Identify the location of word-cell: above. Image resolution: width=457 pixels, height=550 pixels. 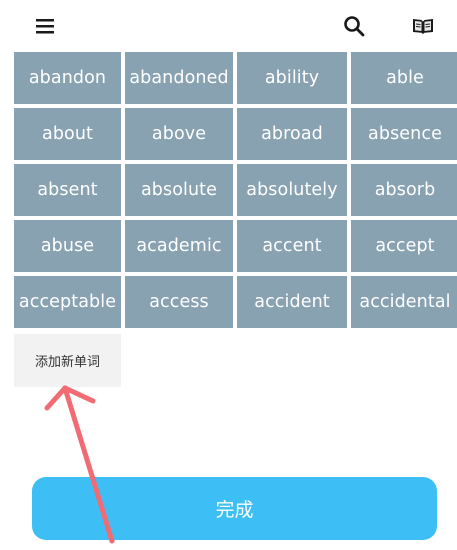
(179, 134).